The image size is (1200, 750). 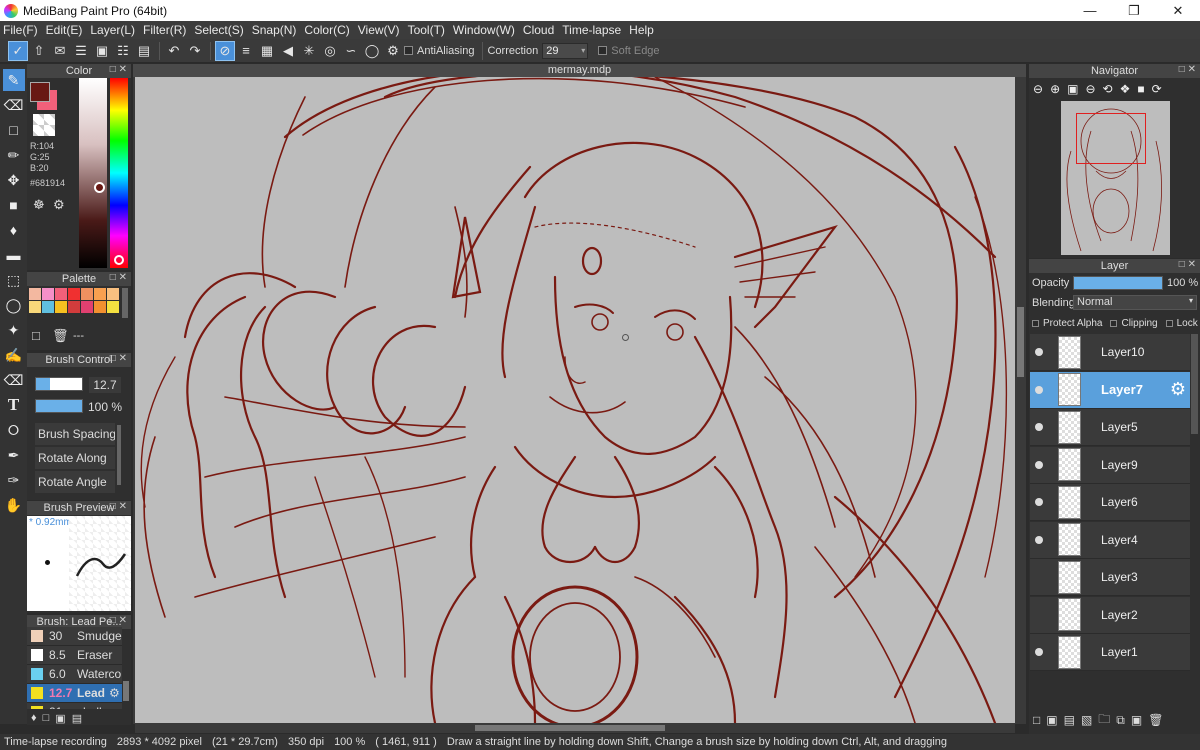 I want to click on pen-tool-icon: ✒, so click(x=14, y=455).